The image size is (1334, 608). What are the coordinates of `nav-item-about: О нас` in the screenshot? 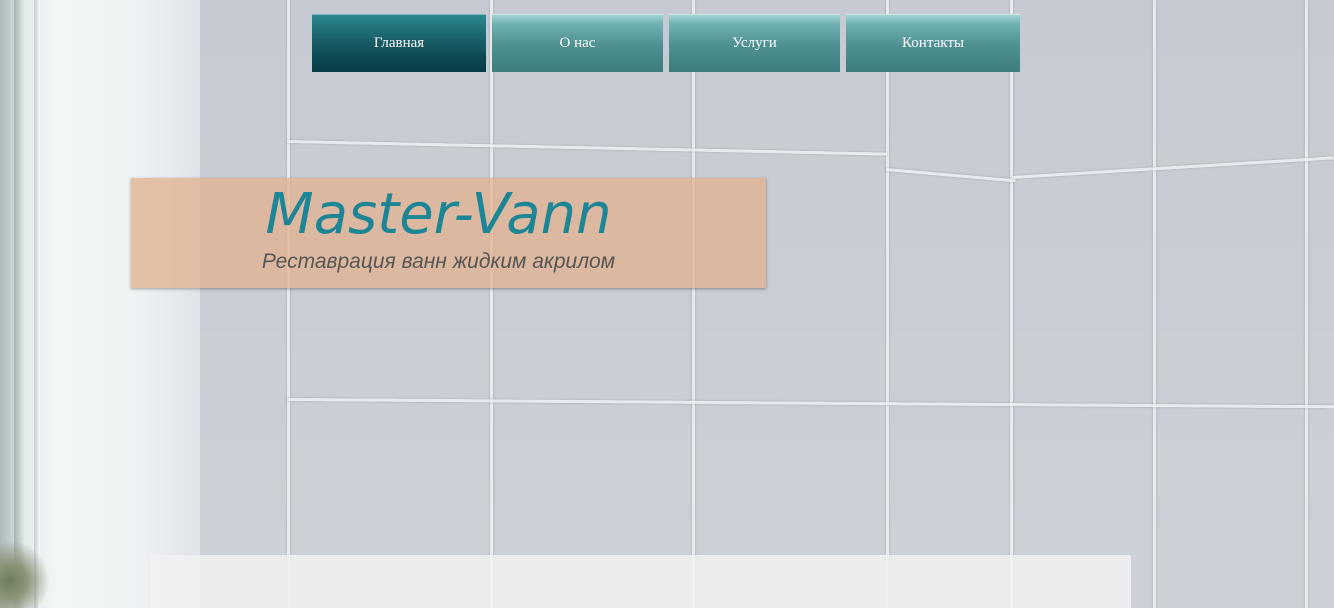 It's located at (577, 43).